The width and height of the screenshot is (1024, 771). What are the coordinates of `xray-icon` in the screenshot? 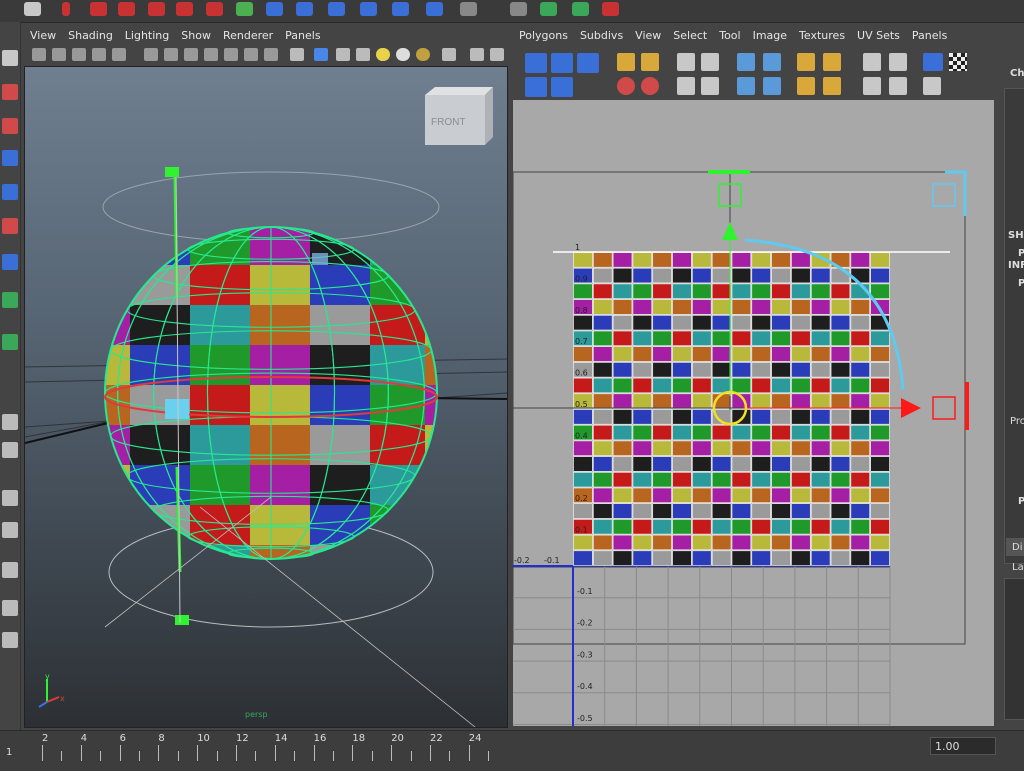 It's located at (321, 54).